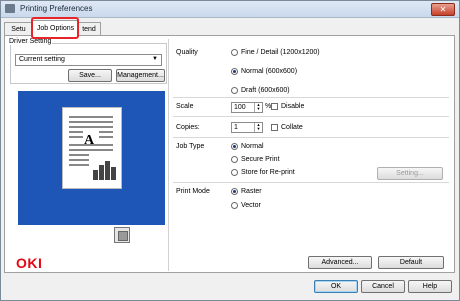 This screenshot has width=460, height=301. I want to click on job-type-store-label: Store for Re-print, so click(268, 172).